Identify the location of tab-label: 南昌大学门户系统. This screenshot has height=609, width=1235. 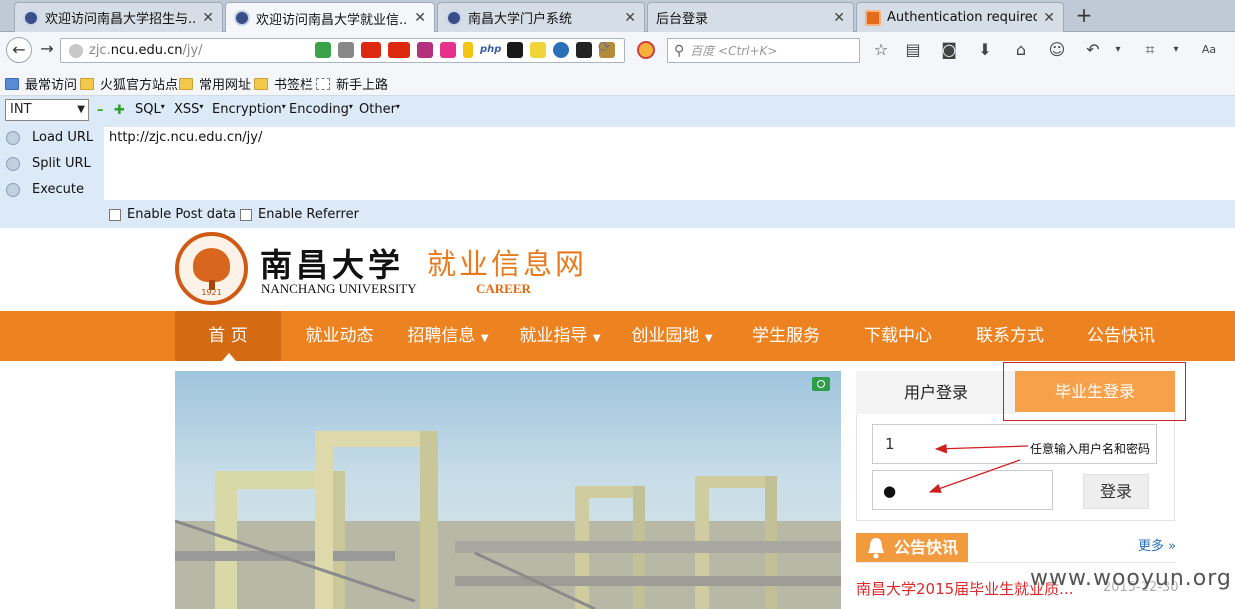
(520, 19).